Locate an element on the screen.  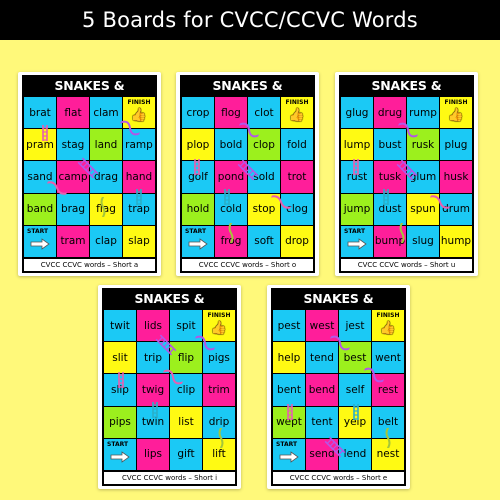
word-label: flog is located at coordinates (231, 112).